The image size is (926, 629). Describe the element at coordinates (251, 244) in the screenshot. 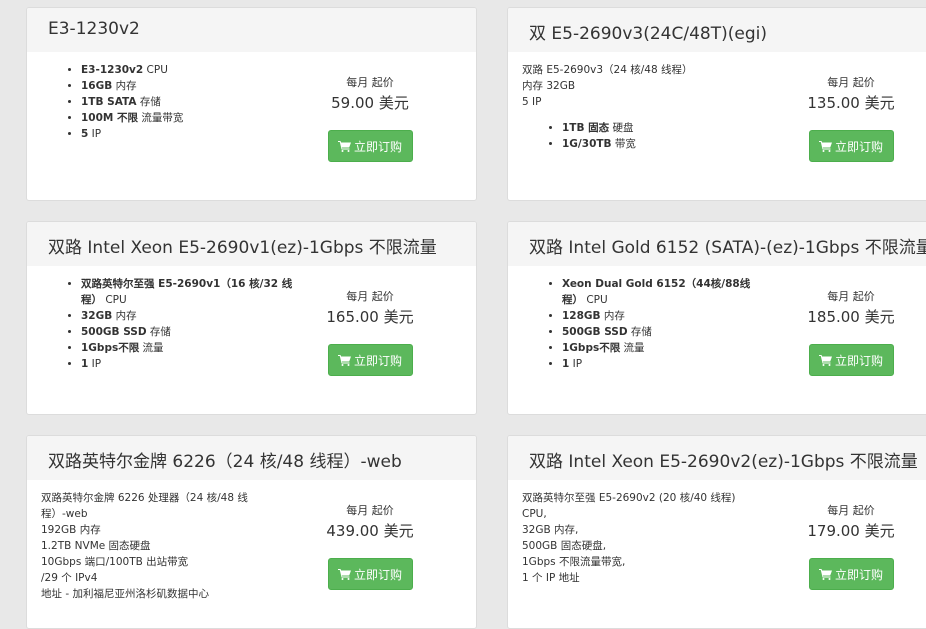

I see `card-title: 双路 Intel Xeon E5-2690v1(ez)-1Gbps 不限流量` at that location.